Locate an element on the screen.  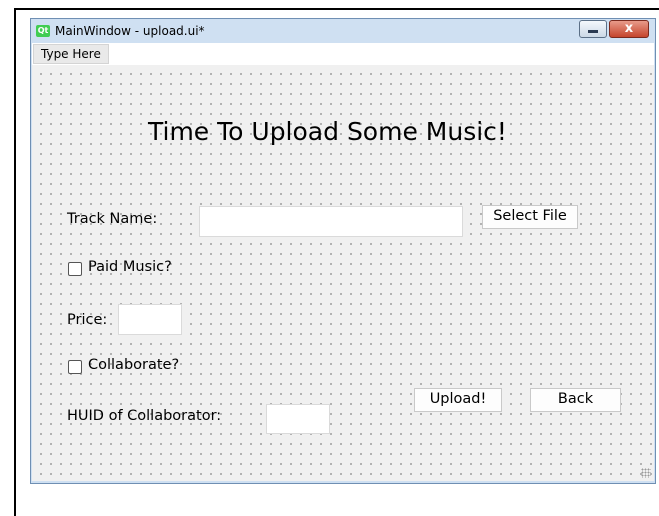
menu-item-type-here: Type Here is located at coordinates (71, 54).